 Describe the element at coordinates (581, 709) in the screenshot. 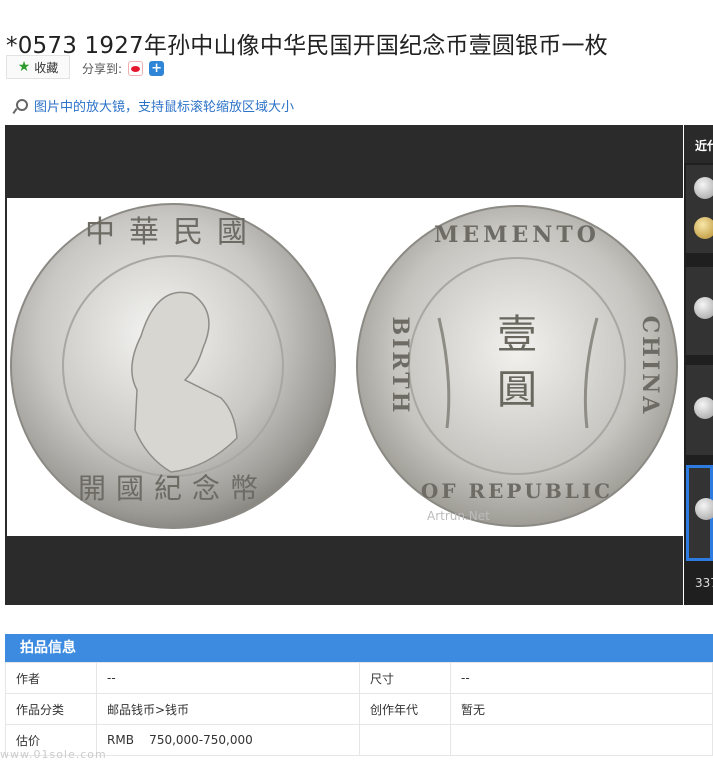

I see `value-year: 暂无` at that location.